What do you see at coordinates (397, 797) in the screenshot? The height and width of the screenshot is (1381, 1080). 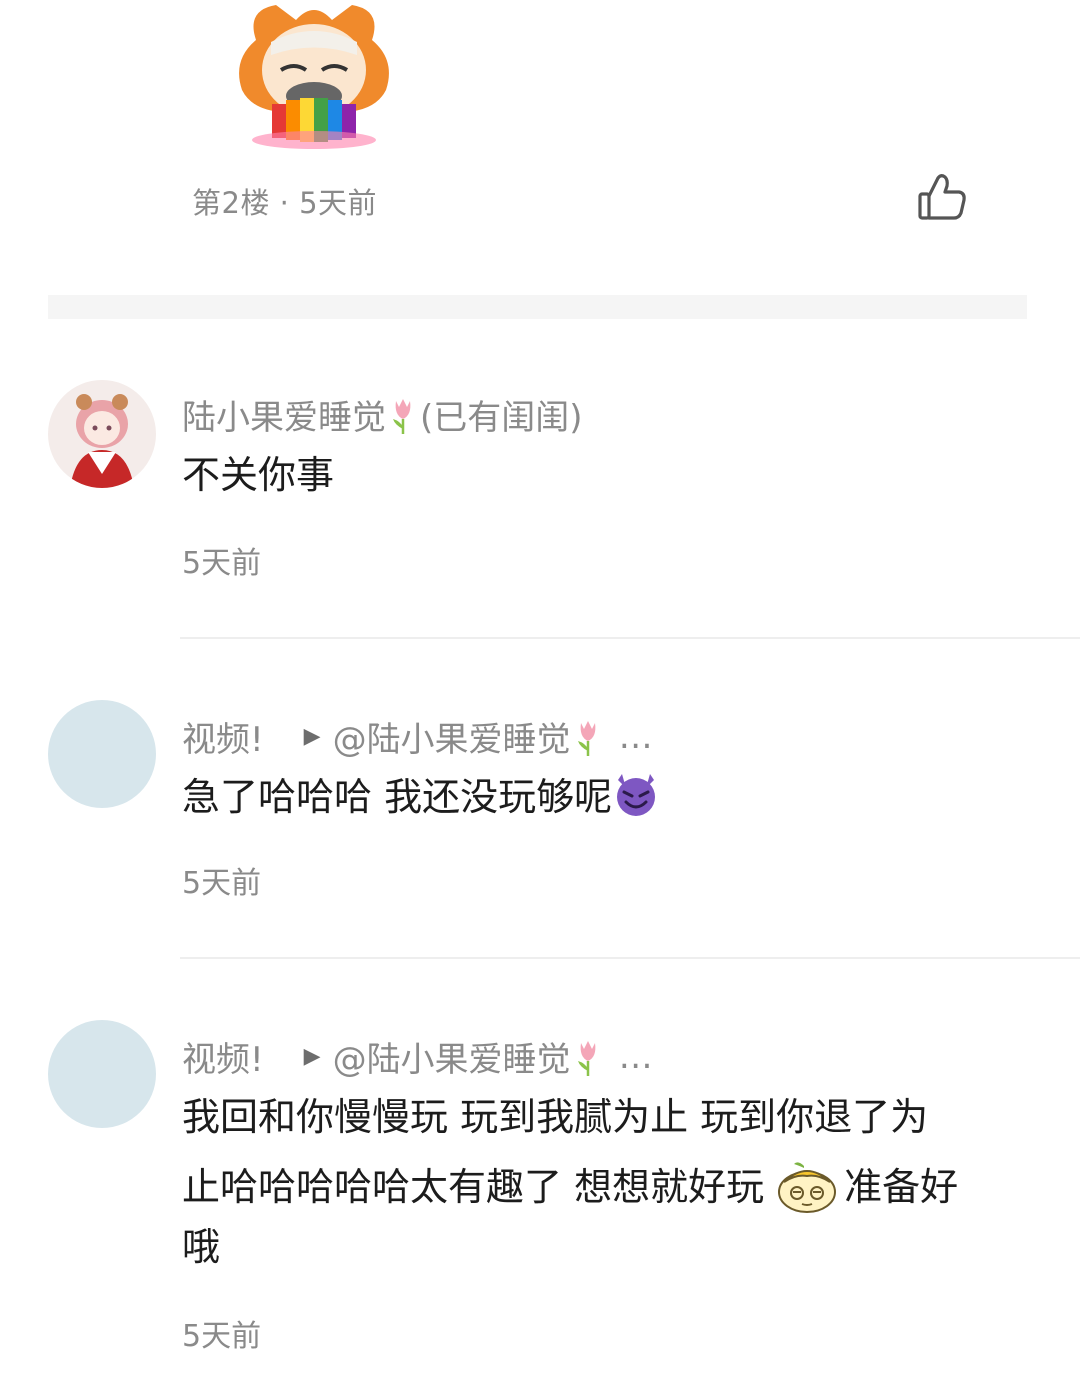 I see `comment-text: 急了哈哈哈 我还没玩够呢` at bounding box center [397, 797].